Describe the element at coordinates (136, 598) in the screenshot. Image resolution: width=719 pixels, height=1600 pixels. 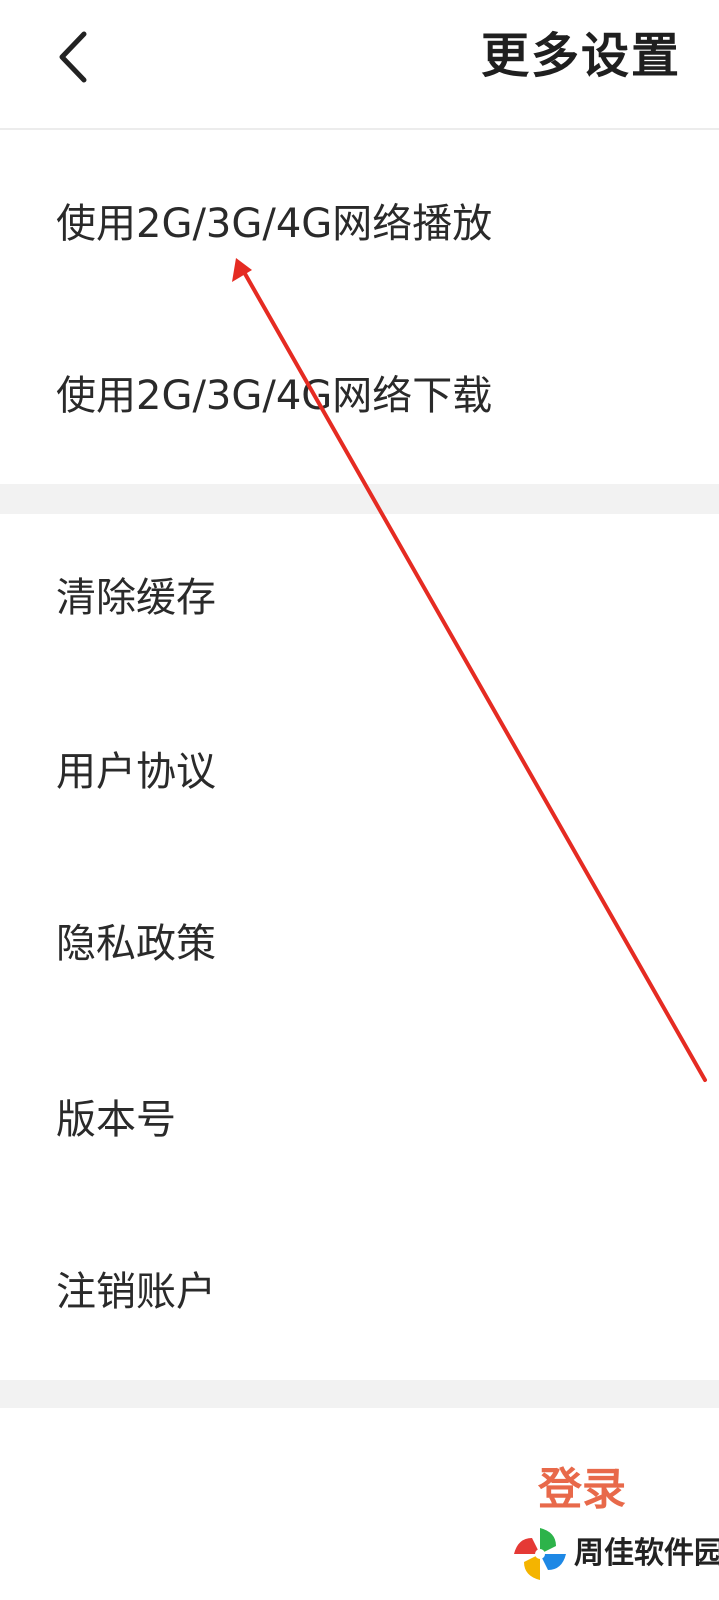
I see `setting-item-clear-cache: 清除缓存` at that location.